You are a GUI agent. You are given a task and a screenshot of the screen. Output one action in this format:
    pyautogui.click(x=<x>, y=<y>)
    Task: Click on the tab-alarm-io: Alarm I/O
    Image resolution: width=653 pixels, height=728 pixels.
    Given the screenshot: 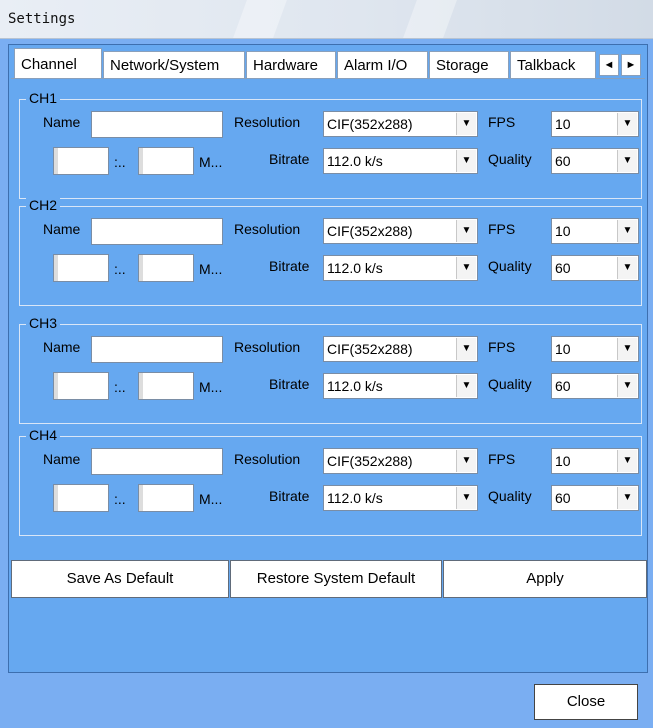 What is the action you would take?
    pyautogui.click(x=382, y=64)
    